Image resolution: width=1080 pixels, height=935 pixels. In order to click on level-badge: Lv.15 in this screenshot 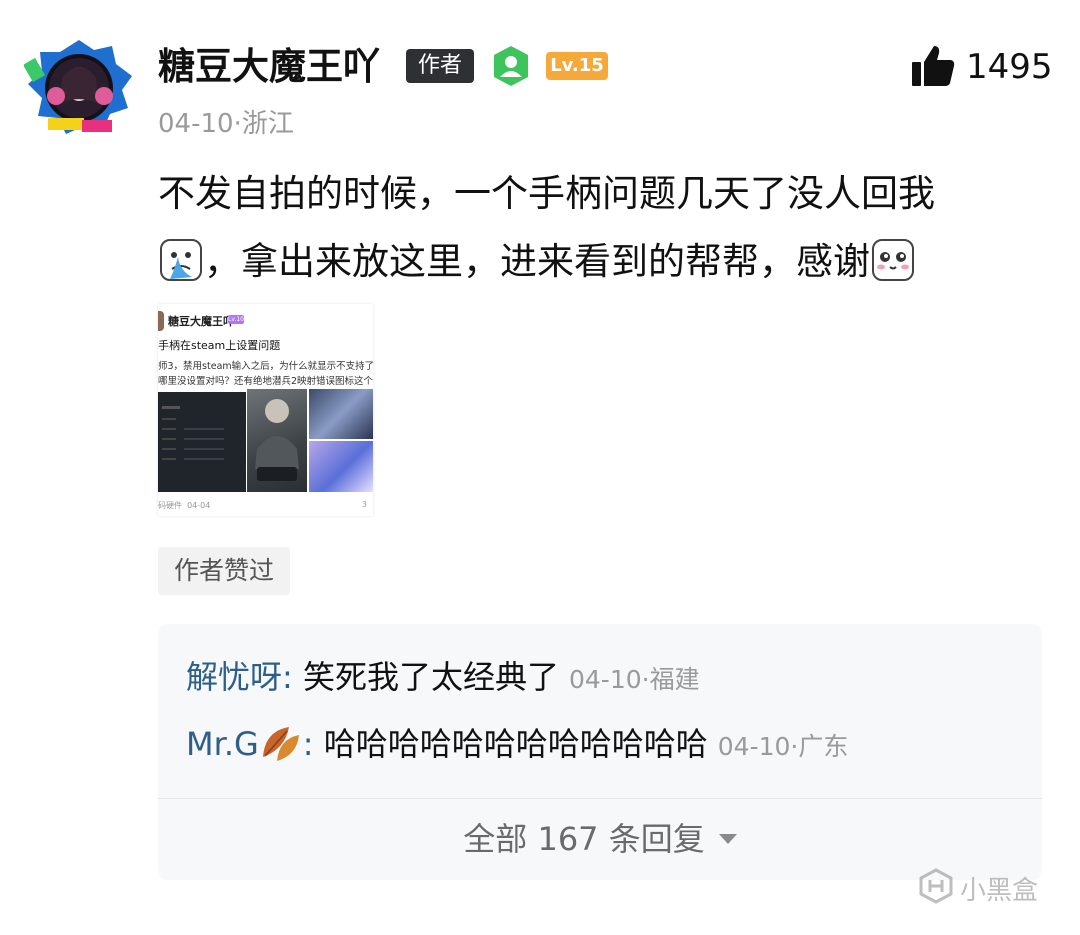, I will do `click(577, 66)`.